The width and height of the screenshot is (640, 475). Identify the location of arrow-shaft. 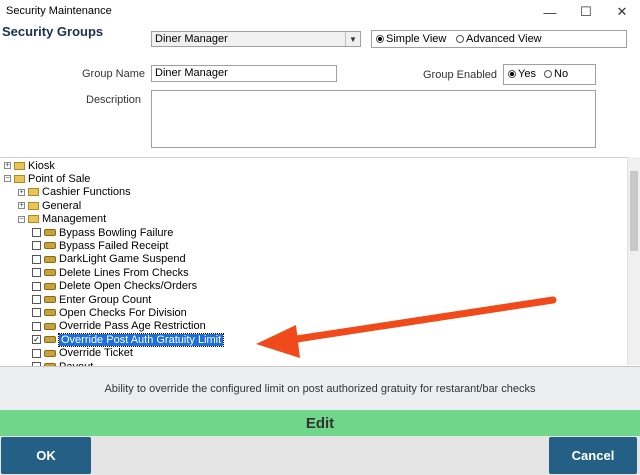
(421, 320).